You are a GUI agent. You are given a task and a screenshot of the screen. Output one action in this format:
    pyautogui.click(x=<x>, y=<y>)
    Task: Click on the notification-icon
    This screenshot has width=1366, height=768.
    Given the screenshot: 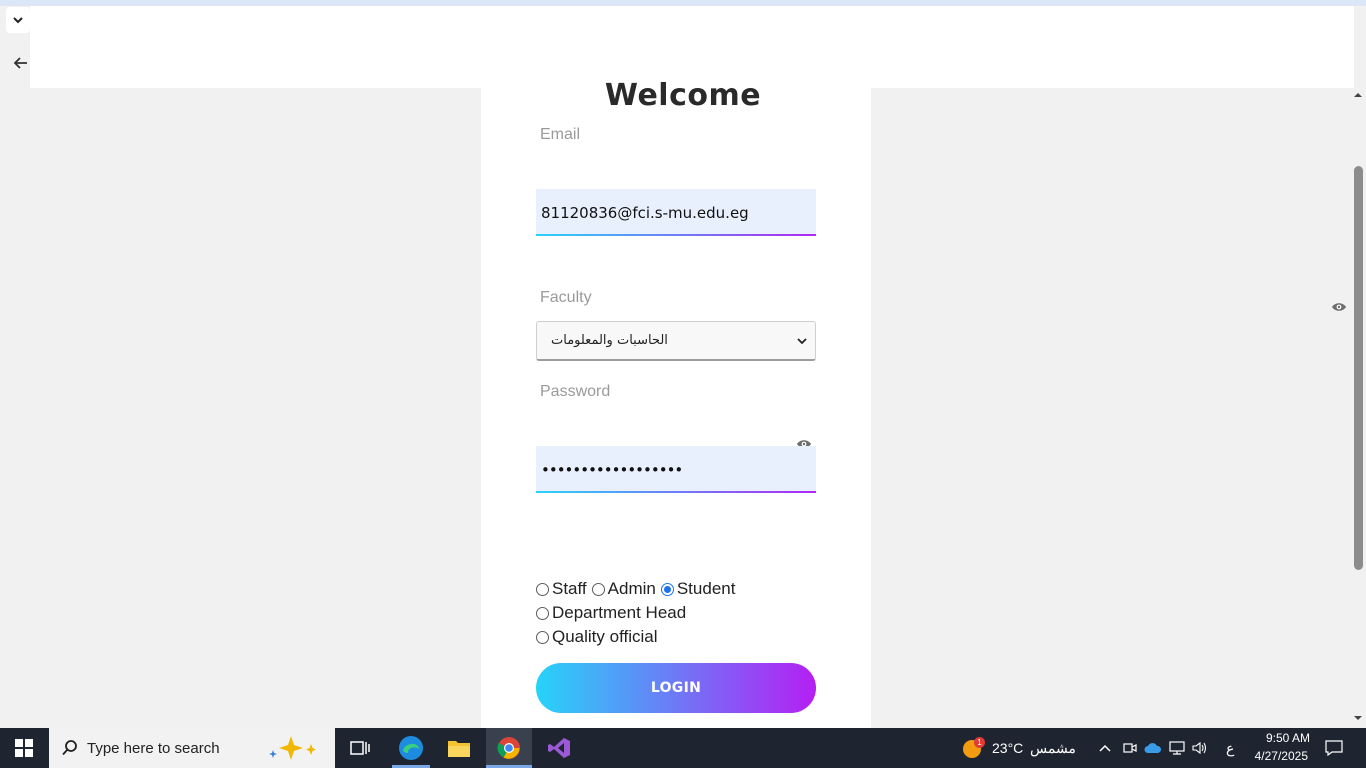 What is the action you would take?
    pyautogui.click(x=1334, y=748)
    